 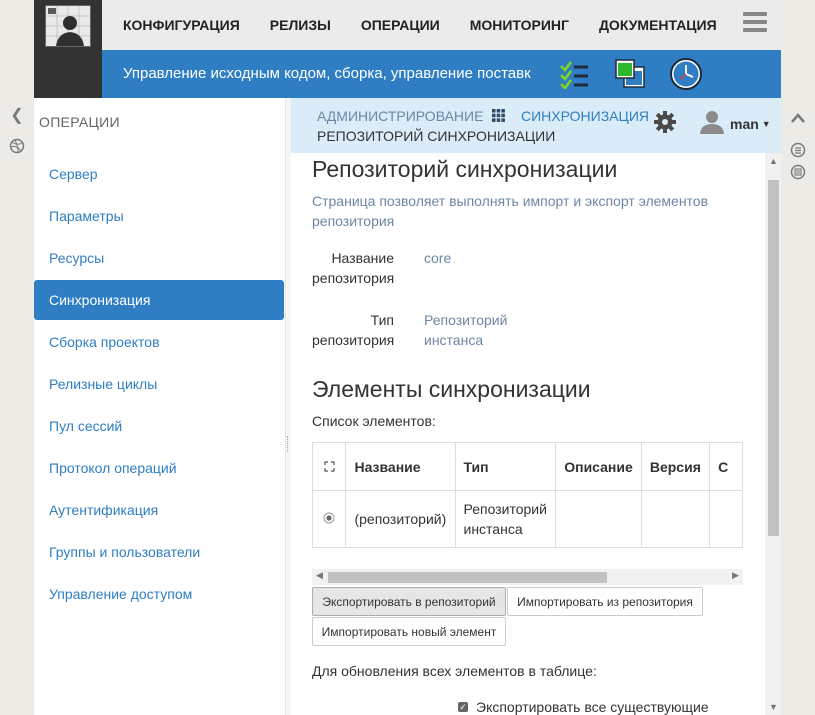 What do you see at coordinates (585, 116) in the screenshot?
I see `breadcrumb-sync: СИНХРОНИЗАЦИЯ` at bounding box center [585, 116].